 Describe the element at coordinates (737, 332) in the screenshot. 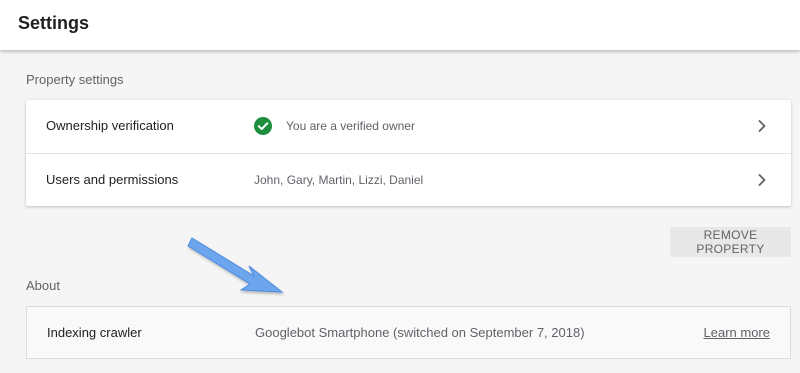

I see `learn-more-link: Learn more` at that location.